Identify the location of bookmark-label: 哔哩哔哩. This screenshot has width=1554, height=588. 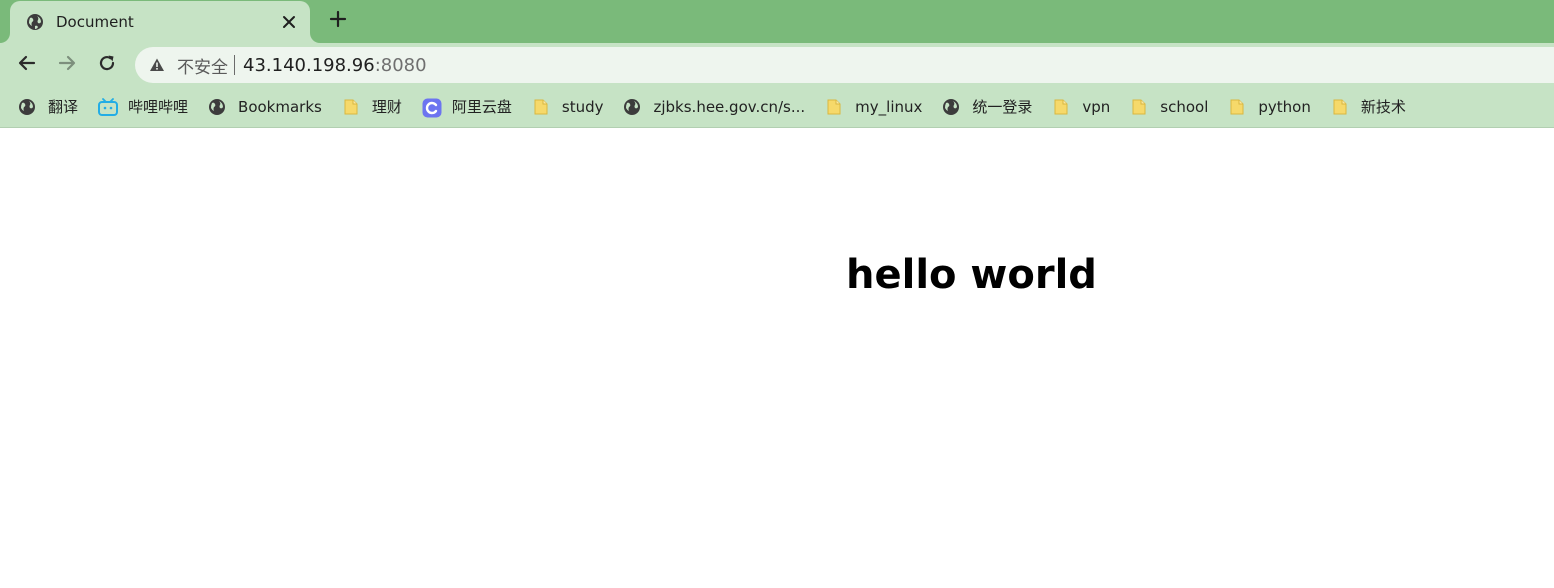
(158, 107).